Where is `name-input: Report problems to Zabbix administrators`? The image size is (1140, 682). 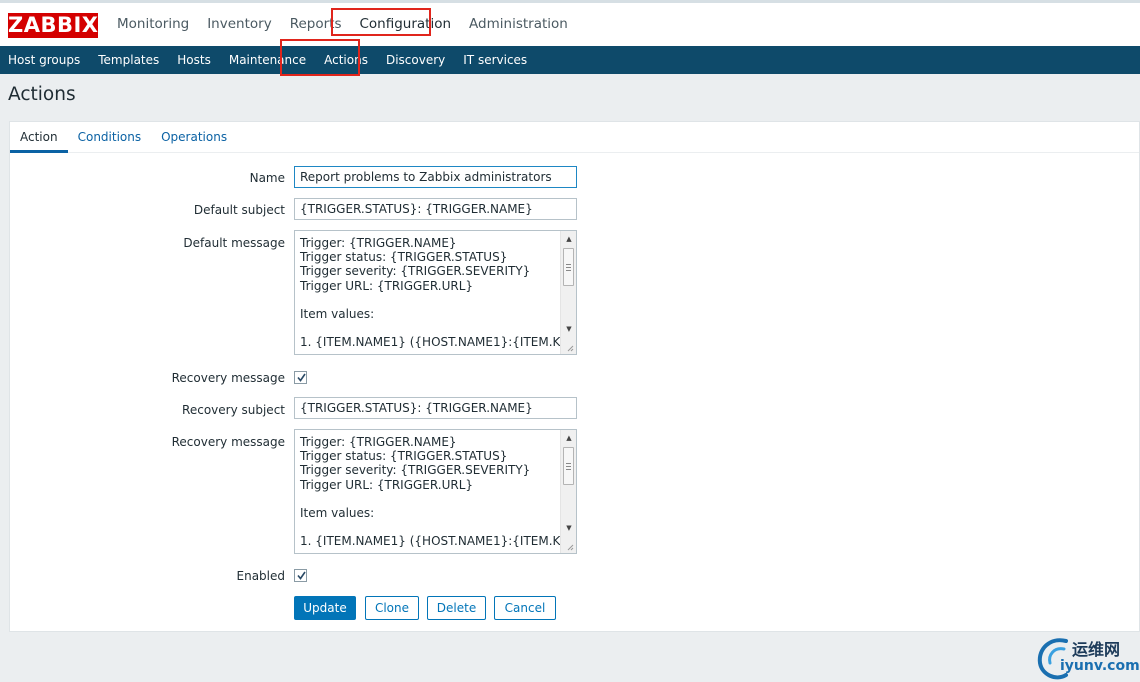 name-input: Report problems to Zabbix administrators is located at coordinates (435, 177).